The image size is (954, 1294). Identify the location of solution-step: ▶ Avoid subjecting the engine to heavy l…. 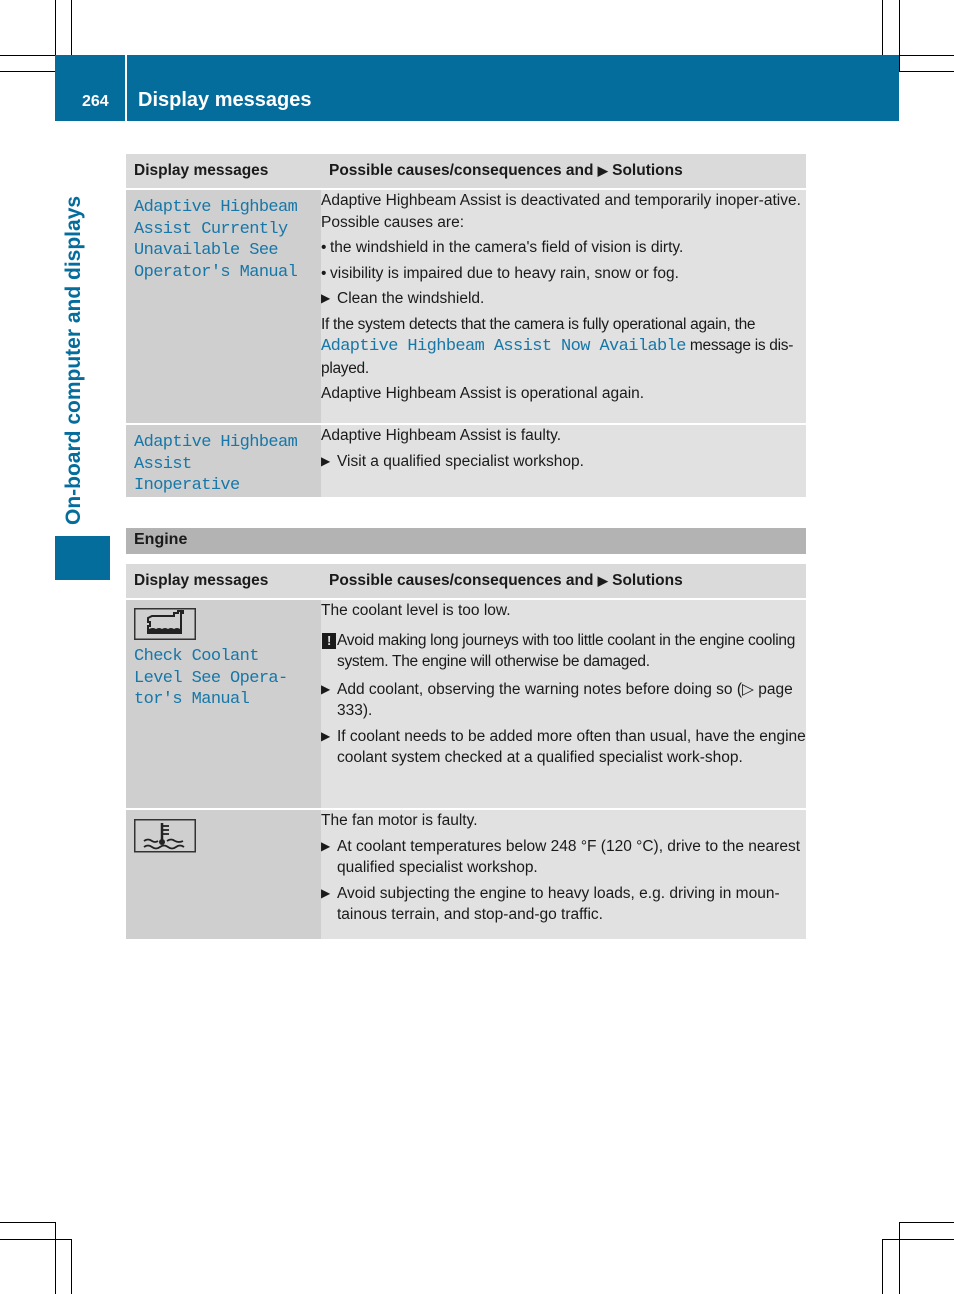
(550, 904).